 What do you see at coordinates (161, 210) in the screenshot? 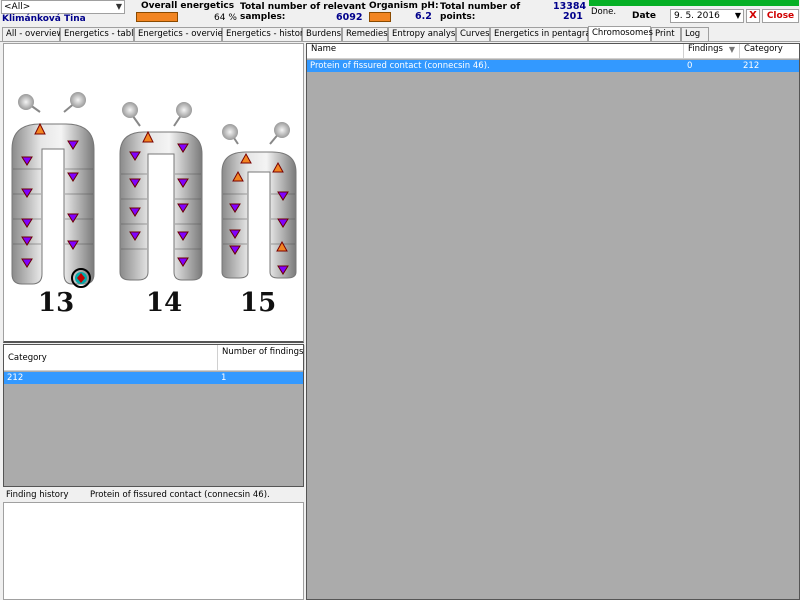
I see `chromosome-14: 14` at bounding box center [161, 210].